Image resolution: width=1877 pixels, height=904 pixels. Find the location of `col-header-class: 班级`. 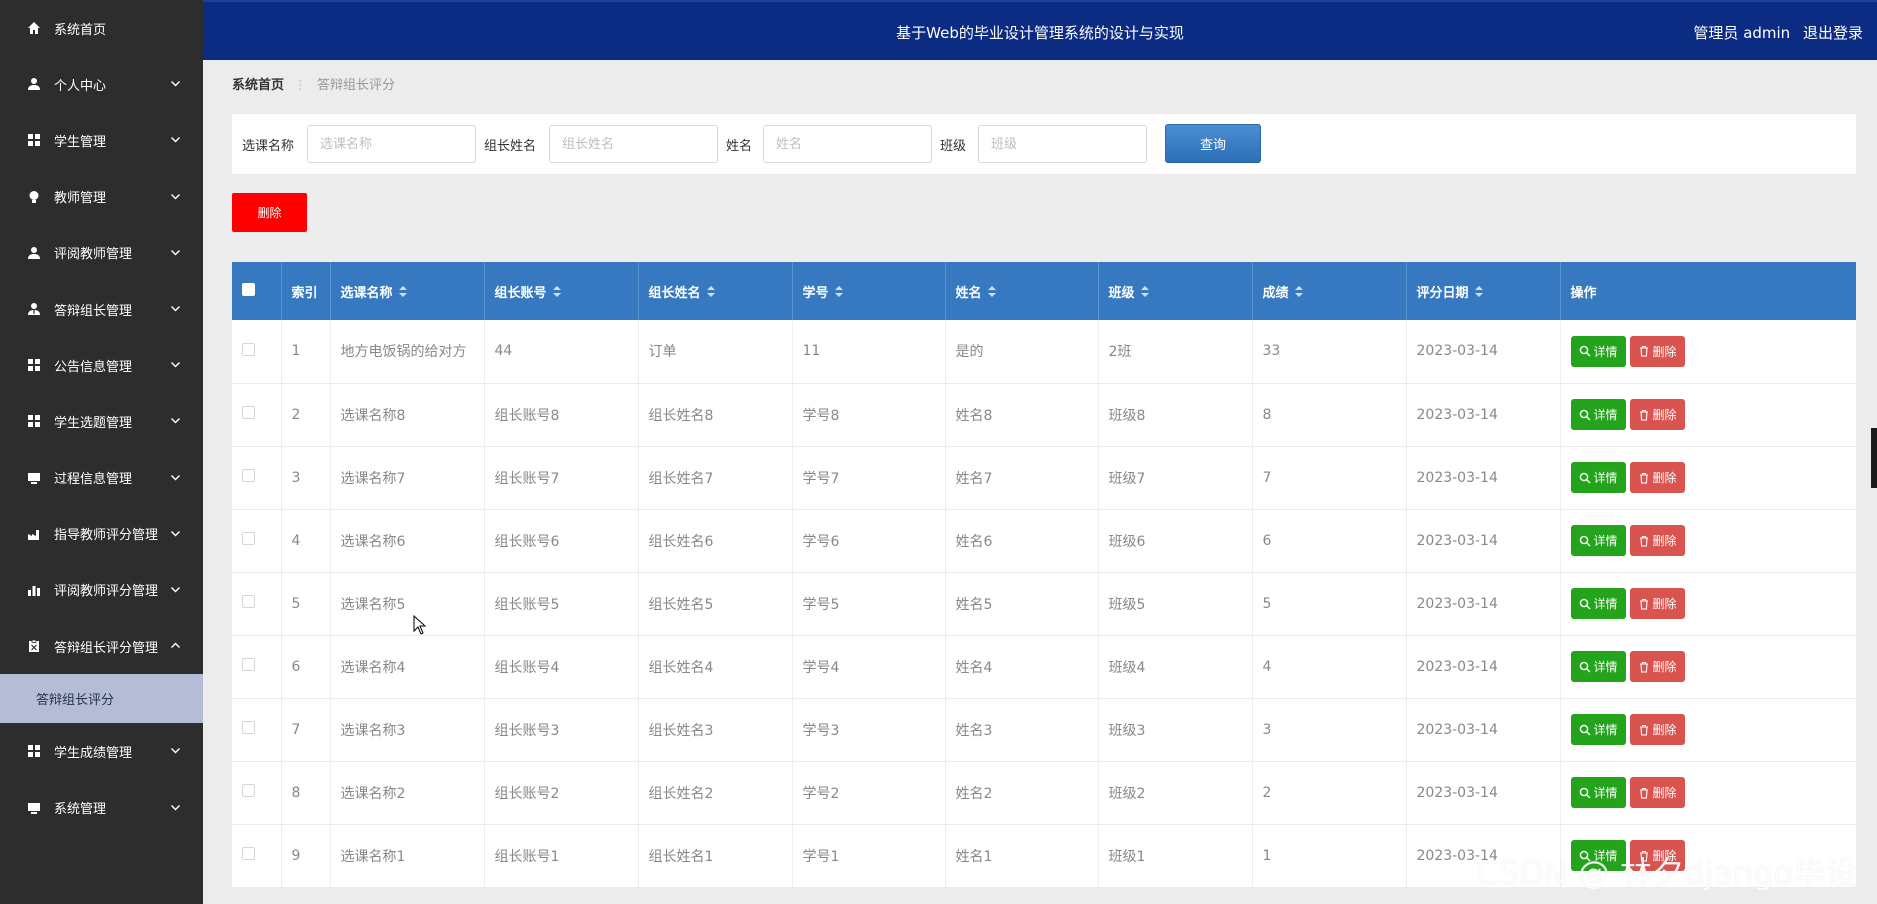

col-header-class: 班级 is located at coordinates (1175, 291).